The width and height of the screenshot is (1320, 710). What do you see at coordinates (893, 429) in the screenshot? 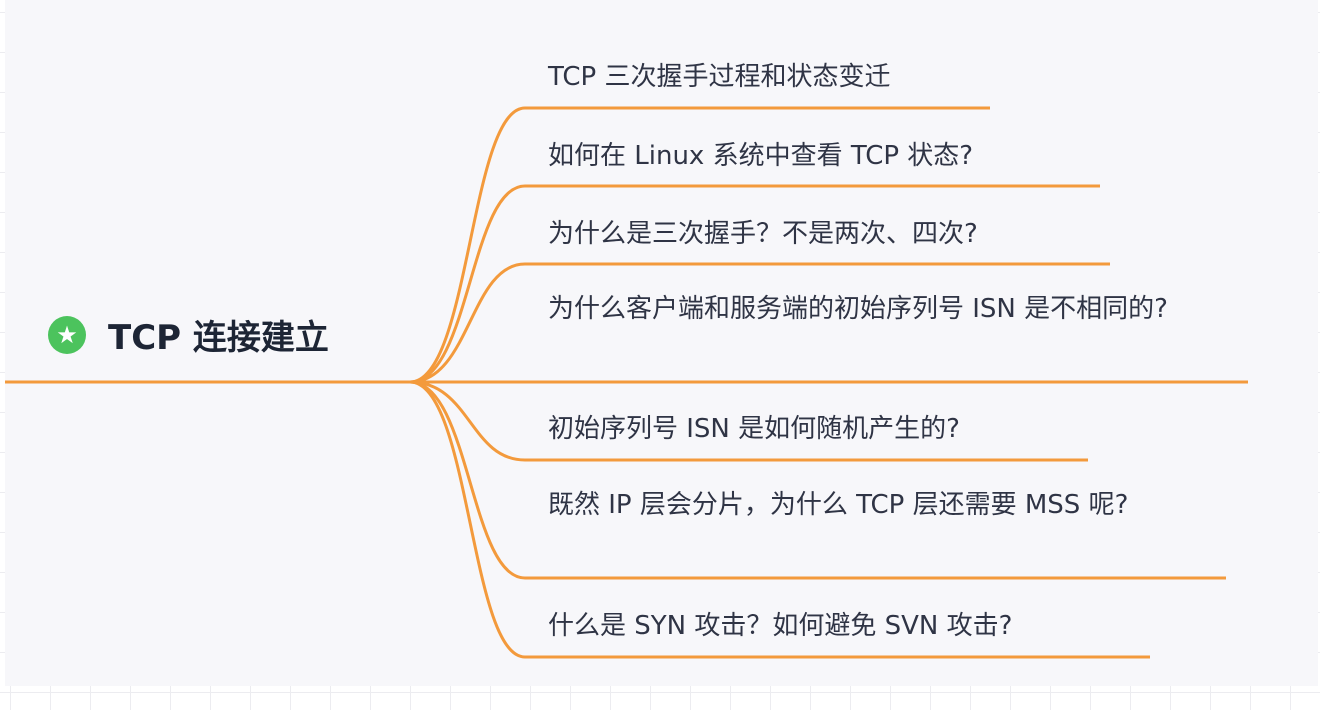
I see `child-node: 初始序列号 ISN 是如何随机产生的?` at bounding box center [893, 429].